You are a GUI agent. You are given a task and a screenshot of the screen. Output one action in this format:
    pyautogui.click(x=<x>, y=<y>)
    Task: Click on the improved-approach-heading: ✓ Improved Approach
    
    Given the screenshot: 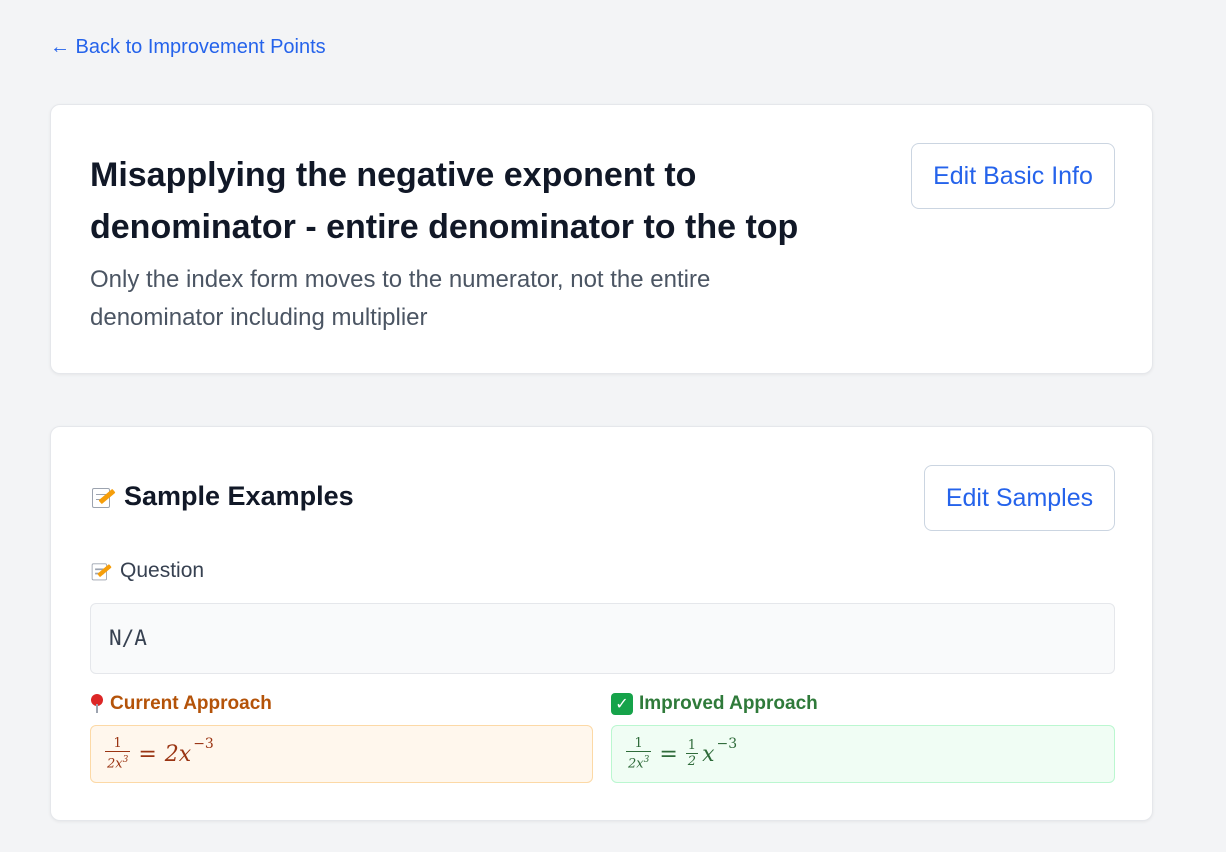 What is the action you would take?
    pyautogui.click(x=714, y=704)
    